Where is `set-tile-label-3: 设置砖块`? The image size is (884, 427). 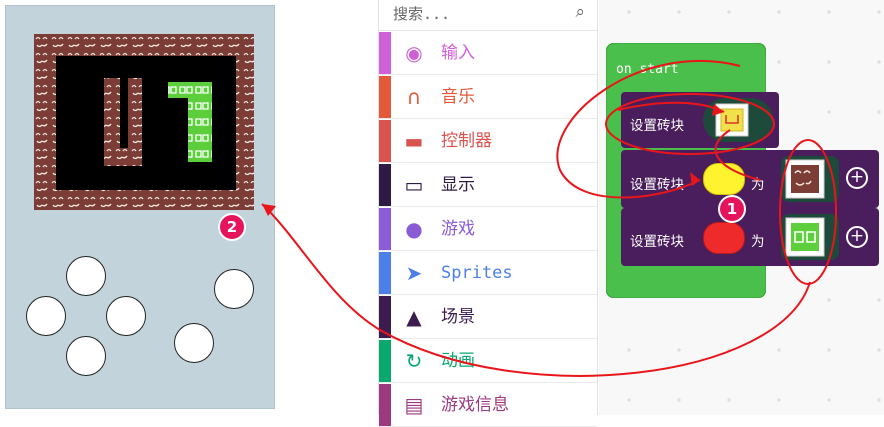 set-tile-label-3: 设置砖块 is located at coordinates (657, 242).